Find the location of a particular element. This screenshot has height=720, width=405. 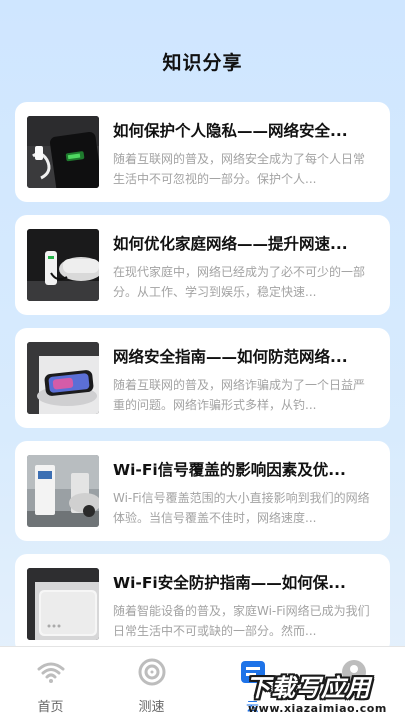

tab-label: 首页 is located at coordinates (50, 707).